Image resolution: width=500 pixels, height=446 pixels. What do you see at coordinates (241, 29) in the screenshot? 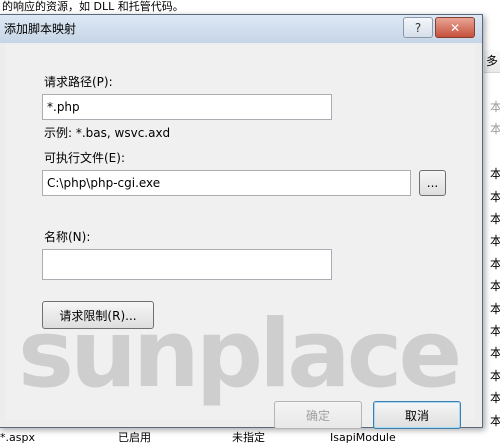
I see `dialog-titlebar: 添加脚本映射 ? ✕` at bounding box center [241, 29].